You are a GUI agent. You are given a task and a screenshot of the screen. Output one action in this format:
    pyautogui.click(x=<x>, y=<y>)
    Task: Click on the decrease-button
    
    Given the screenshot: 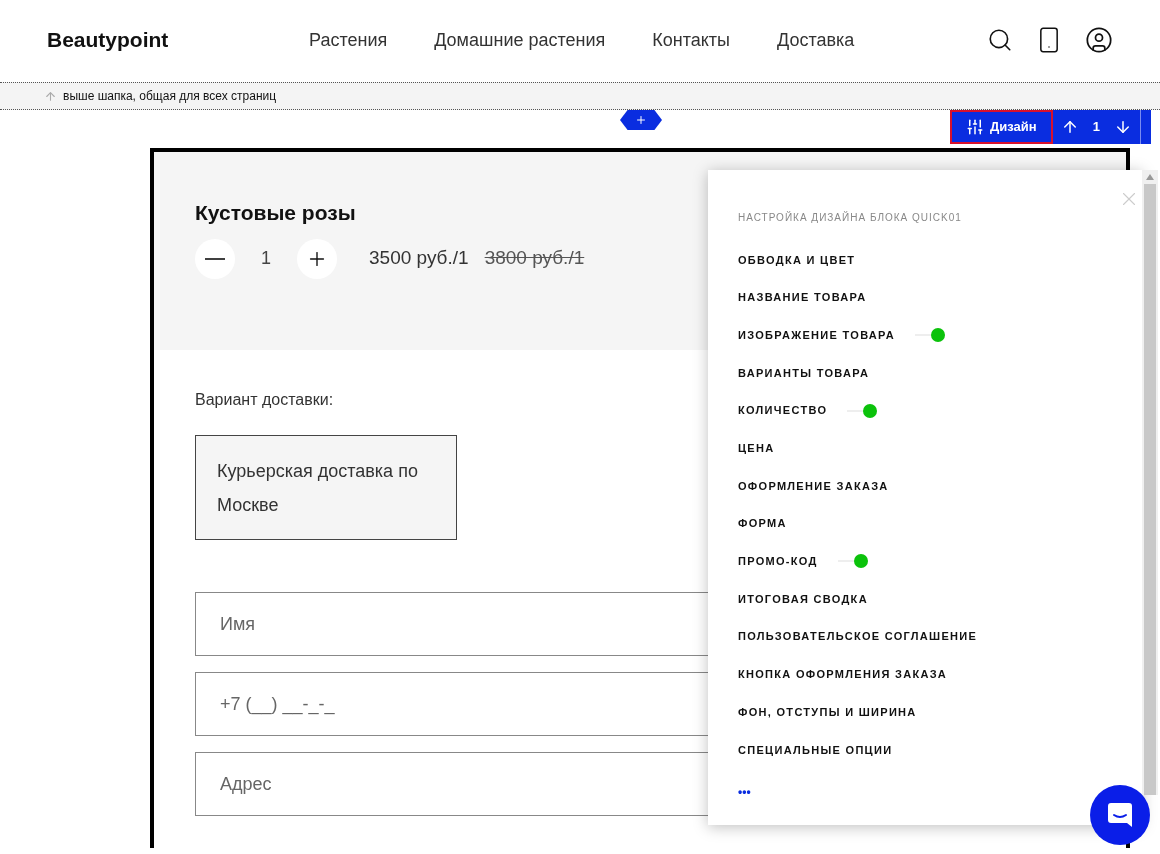 What is the action you would take?
    pyautogui.click(x=215, y=258)
    